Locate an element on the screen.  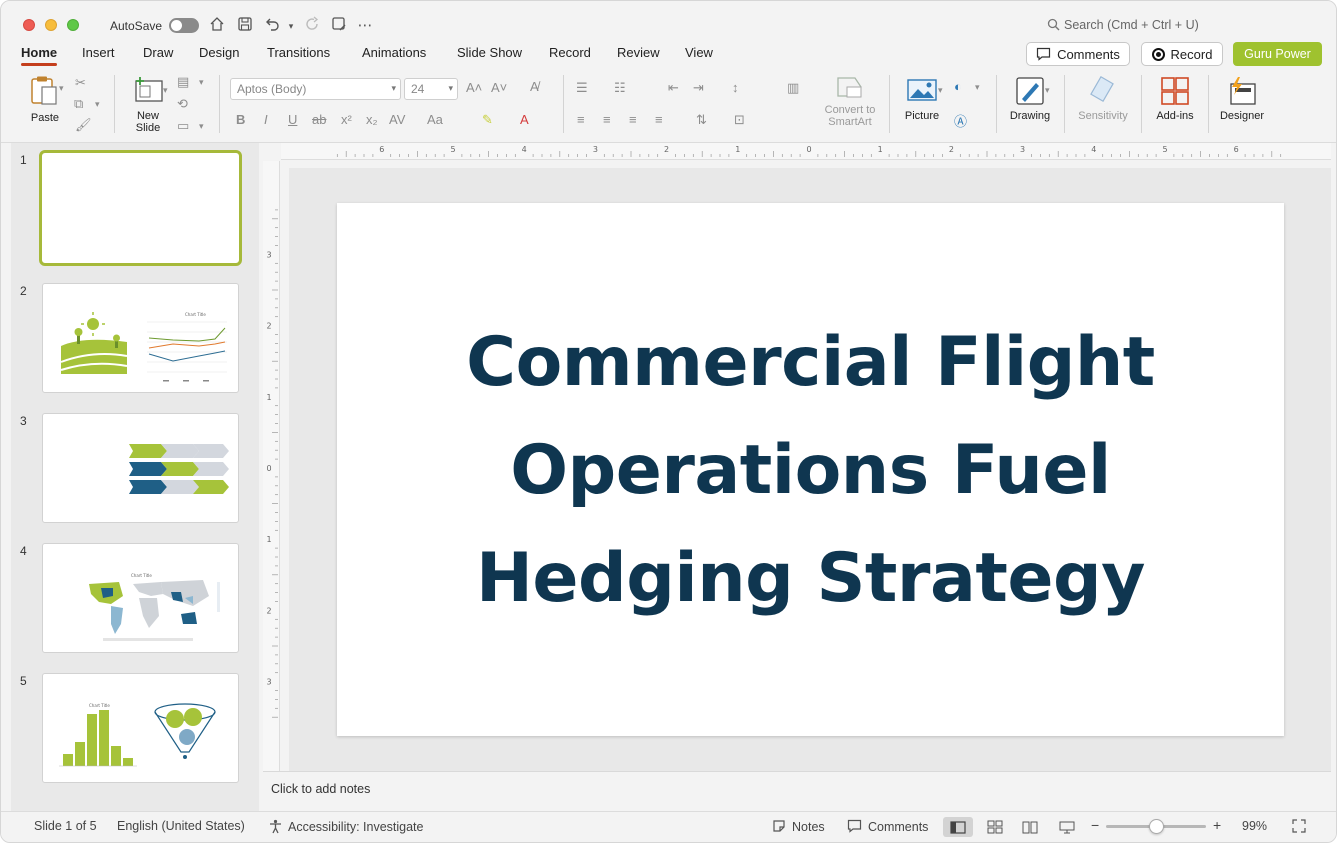
character-spacing-icon: AV is located at coordinates (397, 119).